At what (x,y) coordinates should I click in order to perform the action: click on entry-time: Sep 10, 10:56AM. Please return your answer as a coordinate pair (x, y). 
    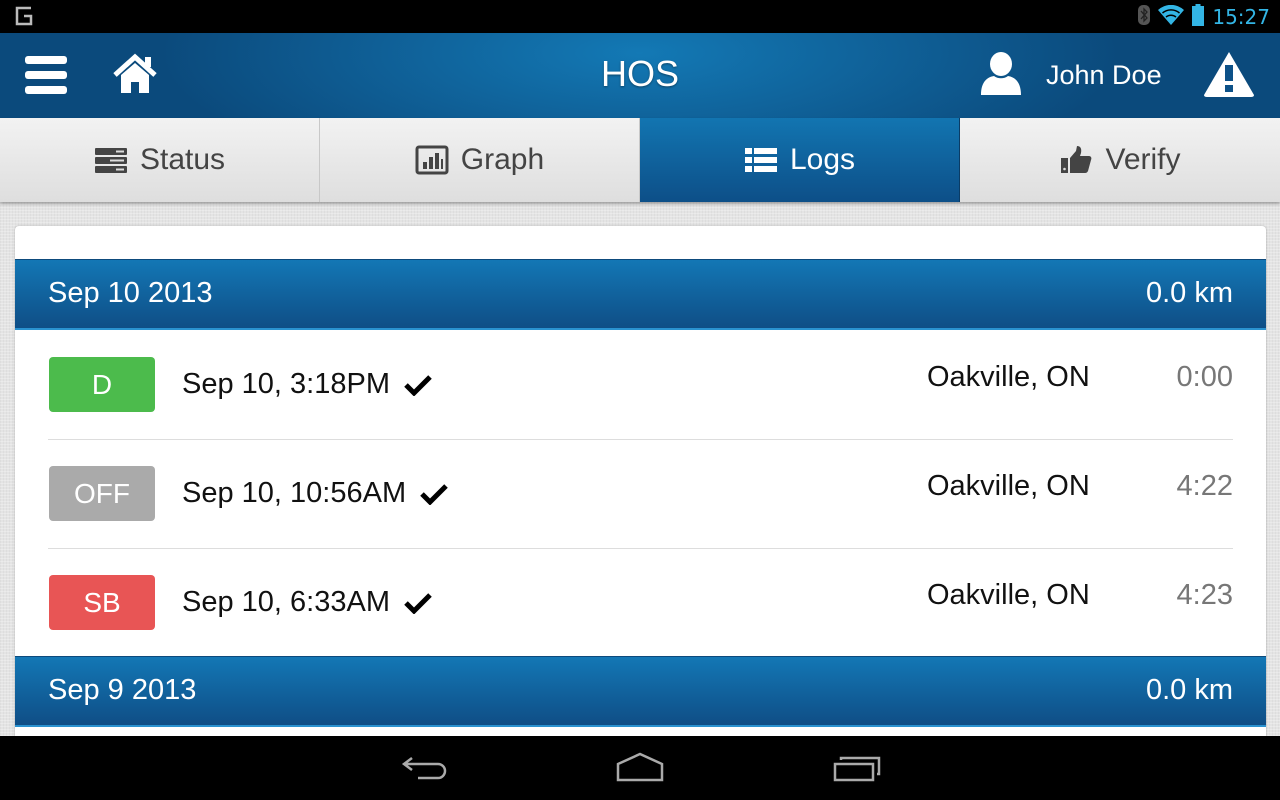
    Looking at the image, I should click on (294, 493).